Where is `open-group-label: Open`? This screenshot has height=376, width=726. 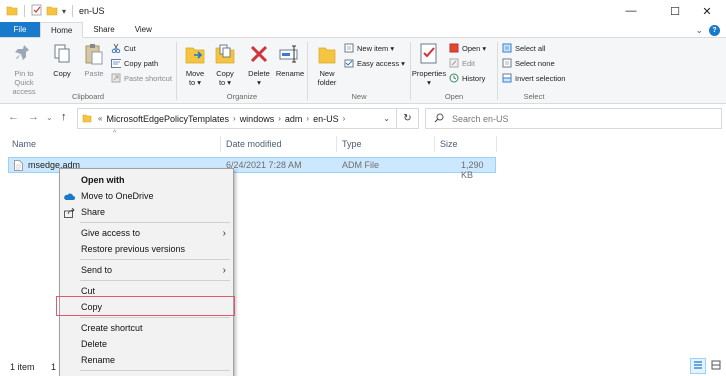
open-group-label: Open is located at coordinates (454, 96).